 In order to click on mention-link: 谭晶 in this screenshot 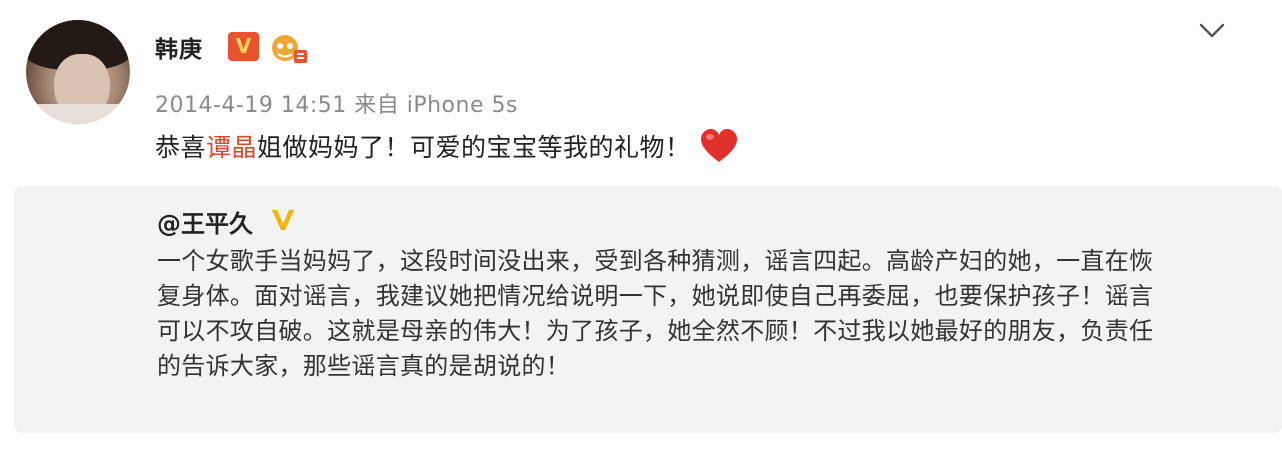, I will do `click(231, 147)`.